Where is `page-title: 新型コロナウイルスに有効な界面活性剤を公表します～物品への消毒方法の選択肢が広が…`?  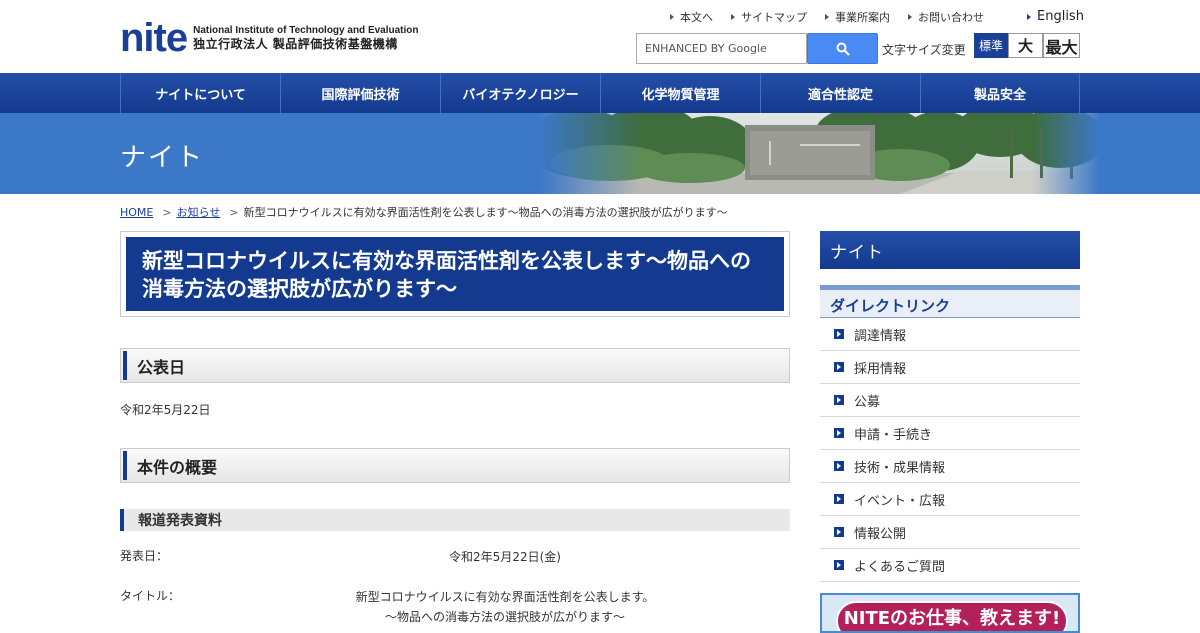 page-title: 新型コロナウイルスに有効な界面活性剤を公表します～物品への消毒方法の選択肢が広が… is located at coordinates (455, 274).